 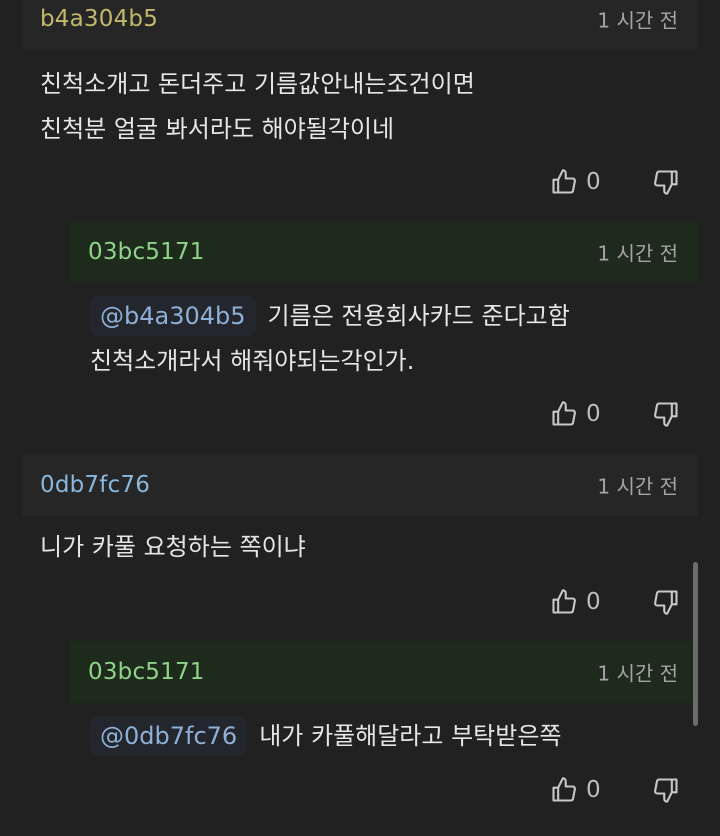 I want to click on comment-text-line: 친척분 얼굴 봐서라도 해야될각이네, so click(x=217, y=129).